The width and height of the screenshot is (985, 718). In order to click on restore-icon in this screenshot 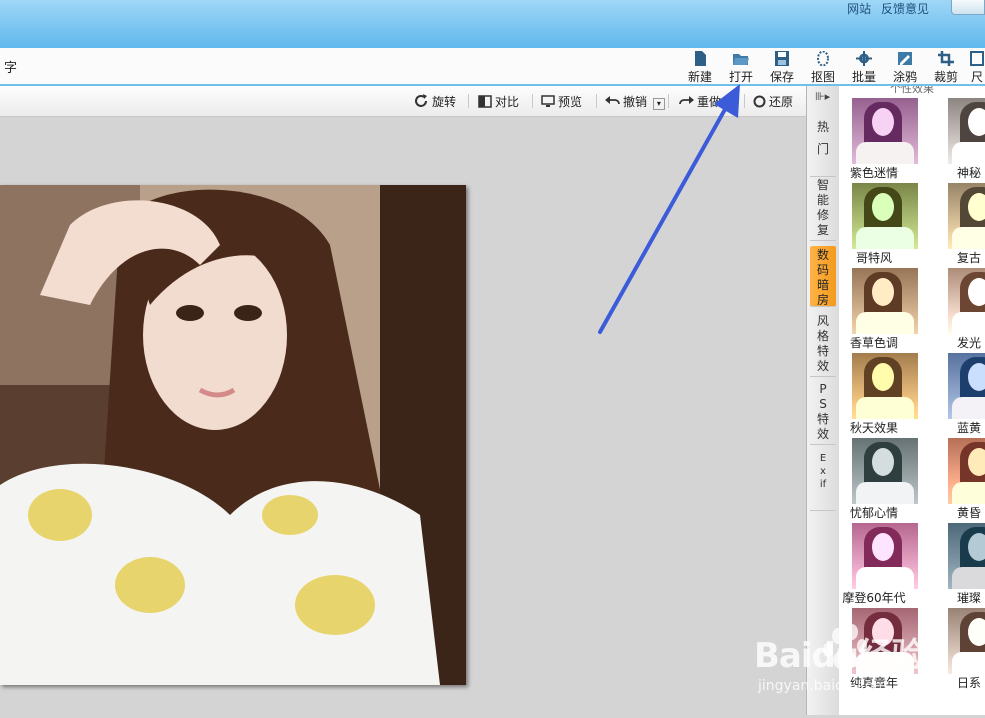, I will do `click(759, 101)`.